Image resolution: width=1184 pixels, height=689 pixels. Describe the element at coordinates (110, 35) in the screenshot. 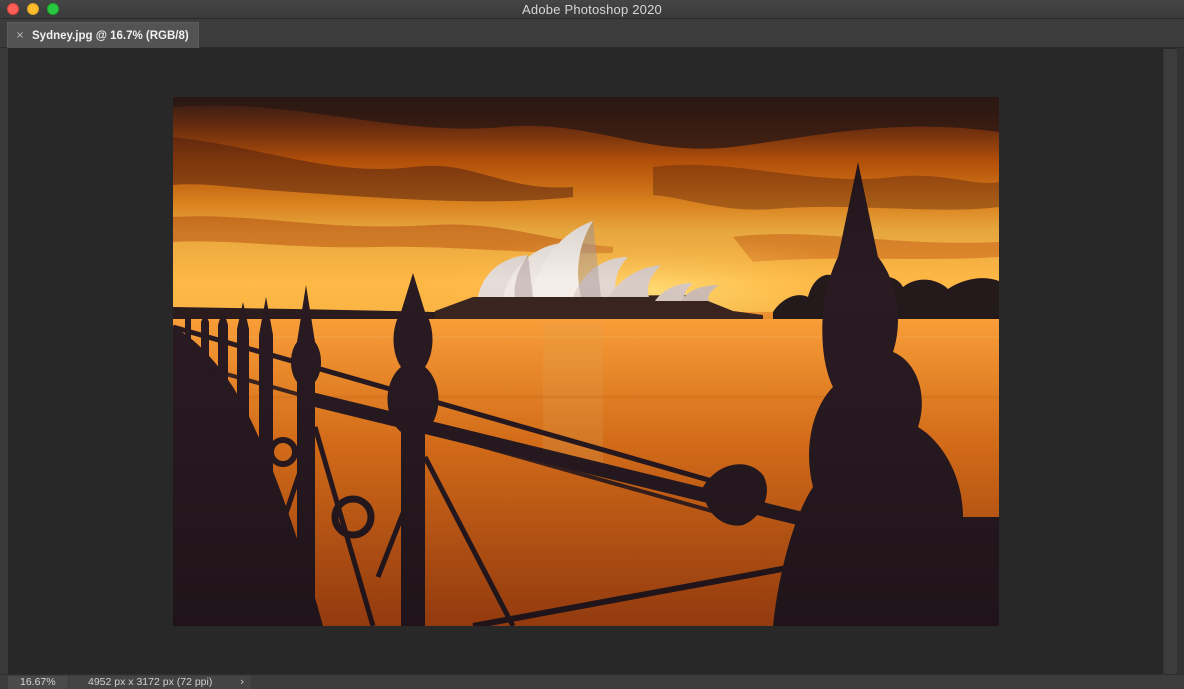

I see `document-tab-label: Sydney.jpg @ 16.7% (RGB/8)` at that location.